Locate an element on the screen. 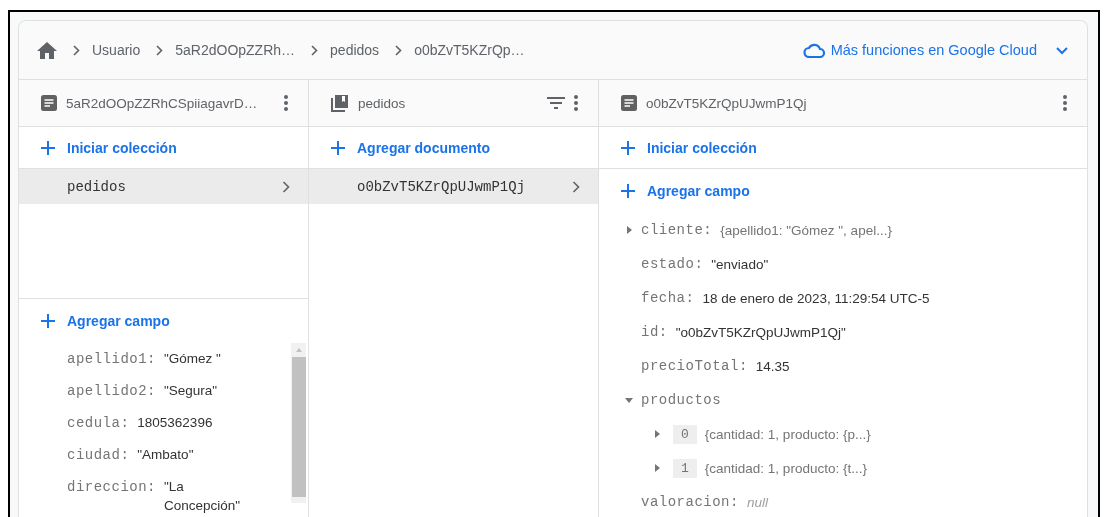 The image size is (1104, 517). list-item: pedidos is located at coordinates (163, 186).